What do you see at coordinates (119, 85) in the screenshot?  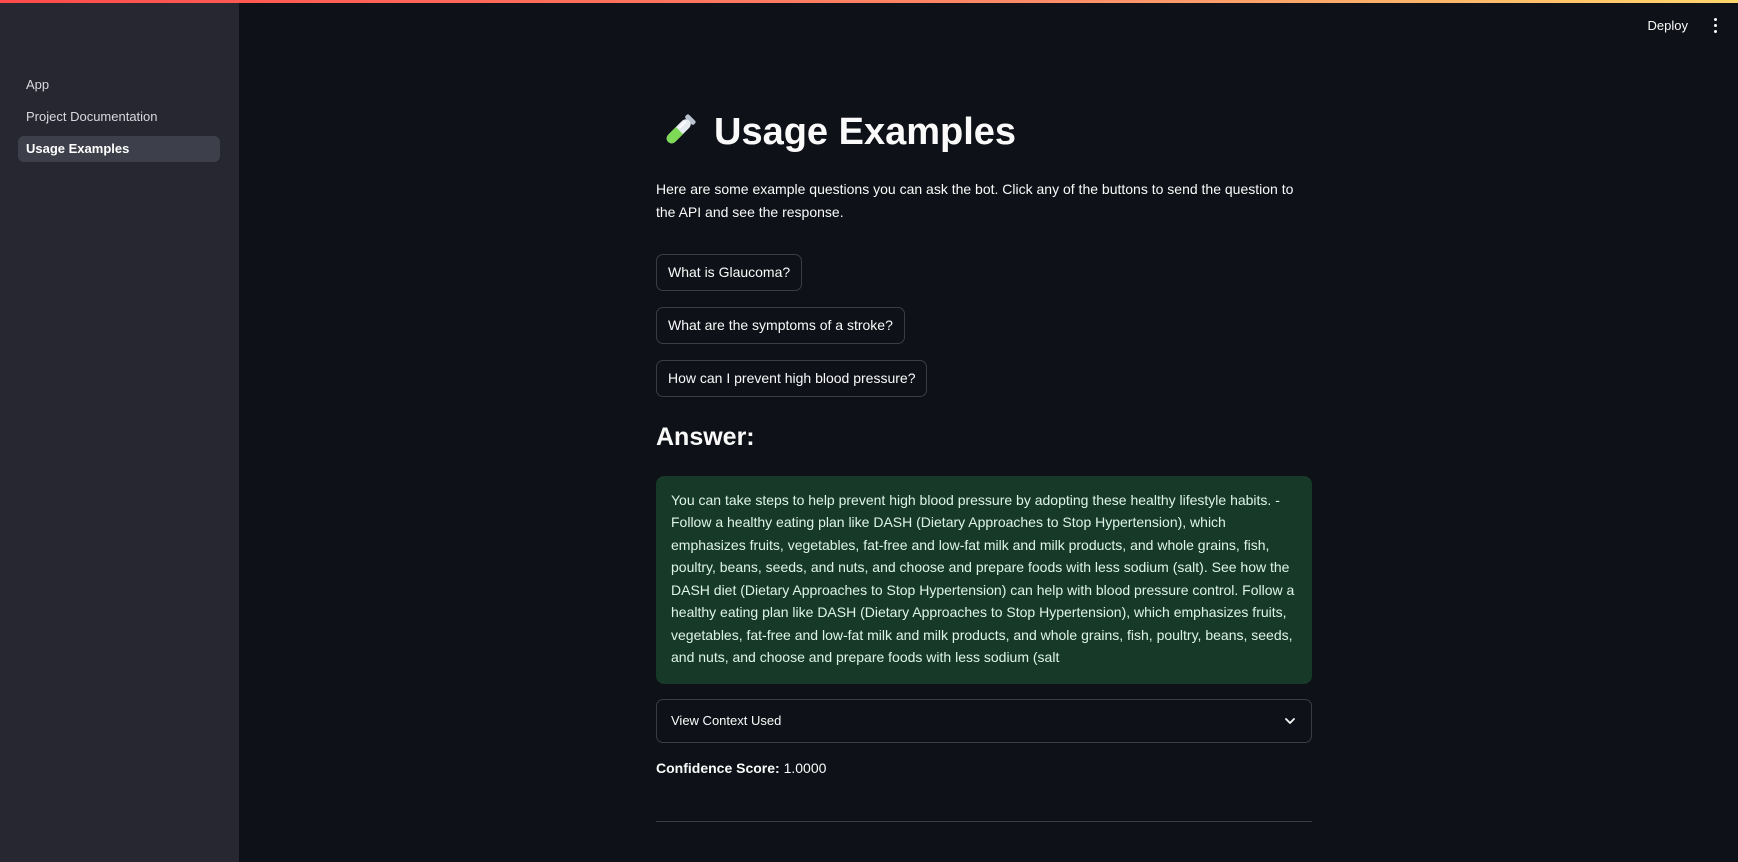 I see `sidebar-item-app: App` at bounding box center [119, 85].